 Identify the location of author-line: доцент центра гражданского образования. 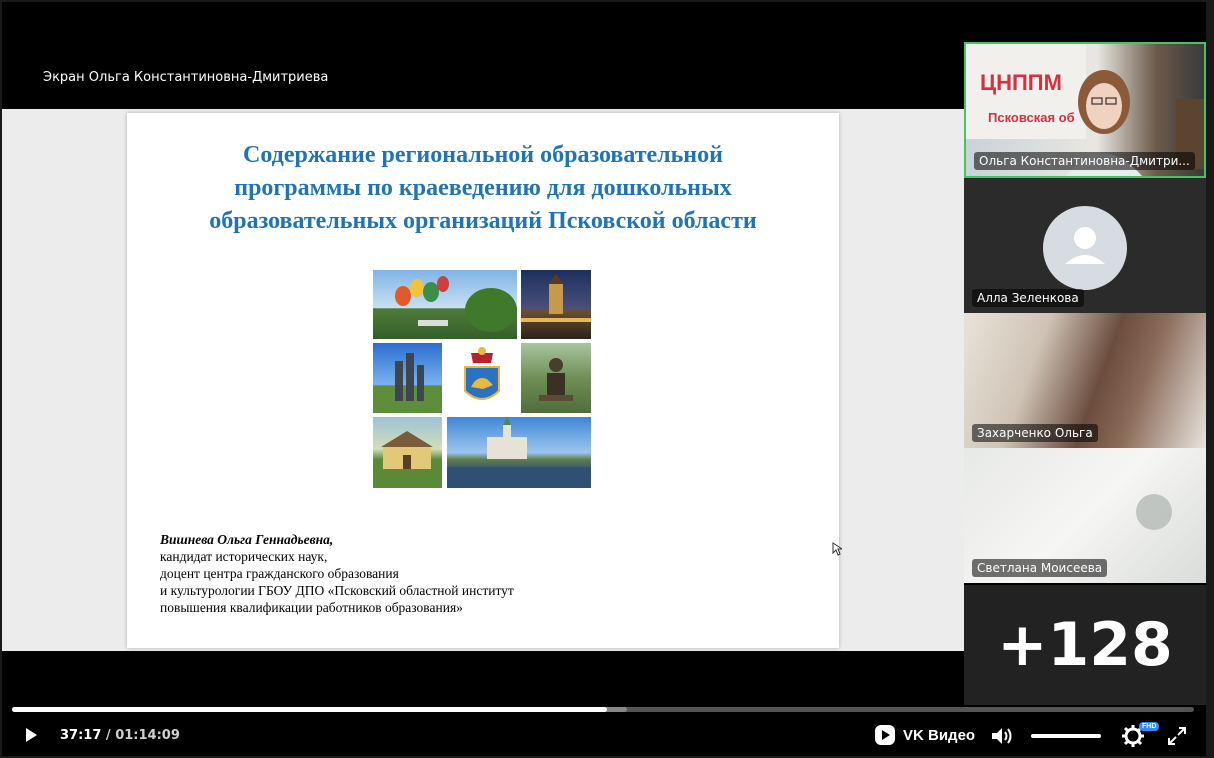
(279, 573).